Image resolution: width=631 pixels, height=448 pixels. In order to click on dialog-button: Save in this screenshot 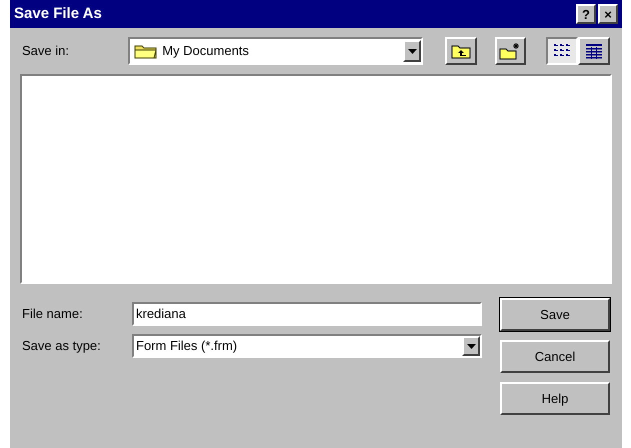, I will do `click(555, 314)`.